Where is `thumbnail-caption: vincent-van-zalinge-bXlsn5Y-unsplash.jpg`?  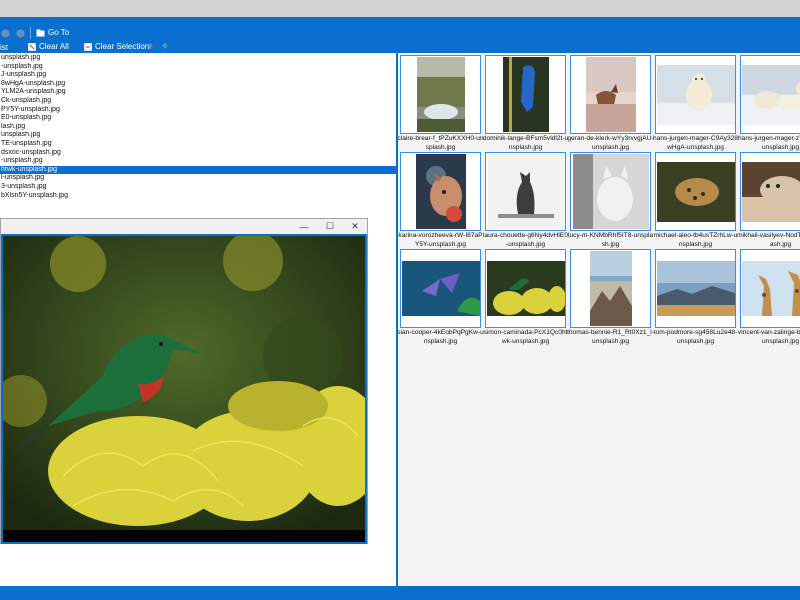
thumbnail-caption: vincent-van-zalinge-bXlsn5Y-unsplash.jpg is located at coordinates (768, 337).